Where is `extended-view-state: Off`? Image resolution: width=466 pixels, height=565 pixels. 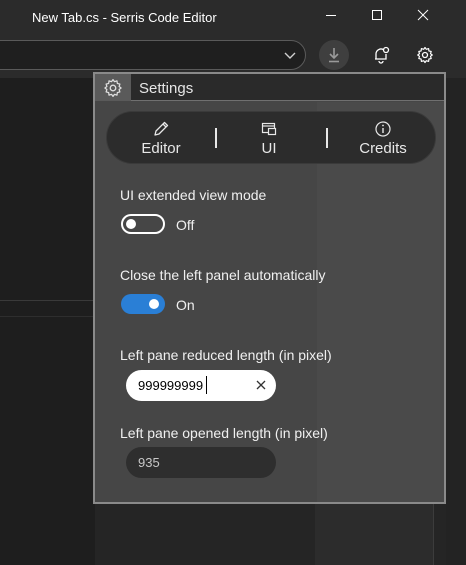 extended-view-state: Off is located at coordinates (185, 225).